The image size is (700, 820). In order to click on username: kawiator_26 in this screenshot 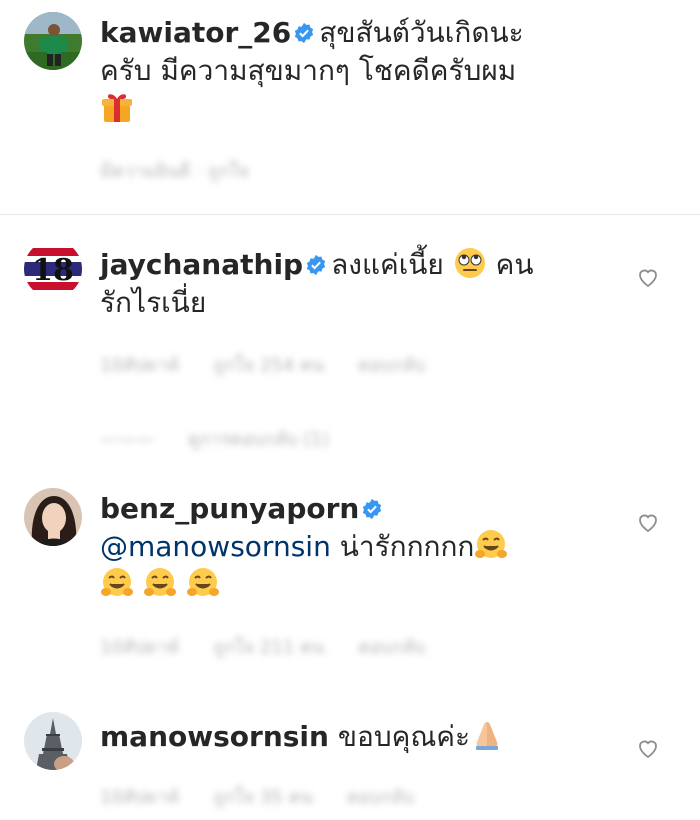, I will do `click(195, 32)`.